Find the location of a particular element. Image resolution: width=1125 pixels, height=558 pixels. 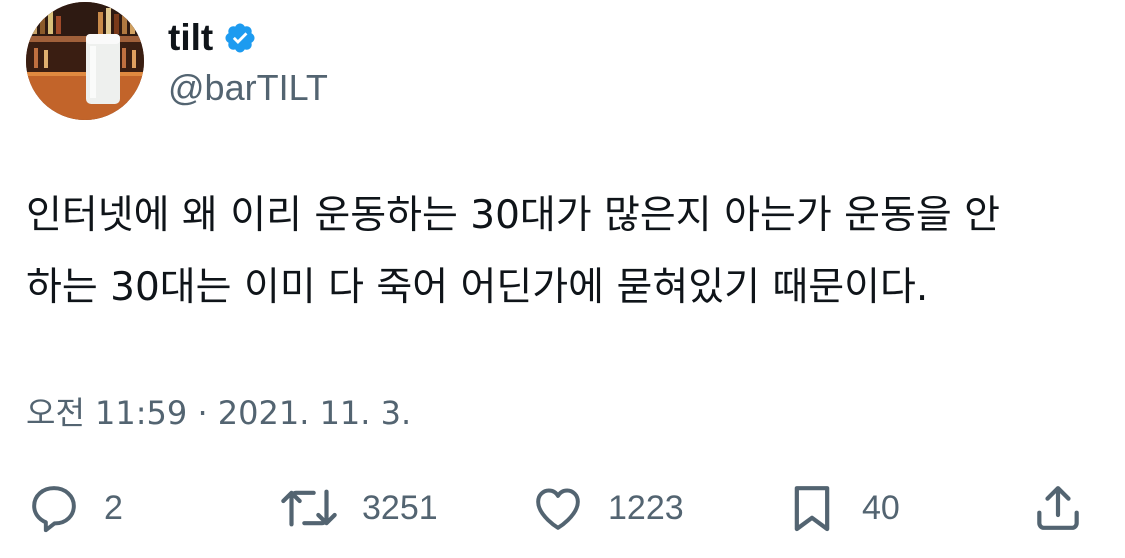

tweet-text-line: 인터넷에 왜 이리 운동하는 30대가 많은지 아는가 운동을 안 is located at coordinates (513, 215).